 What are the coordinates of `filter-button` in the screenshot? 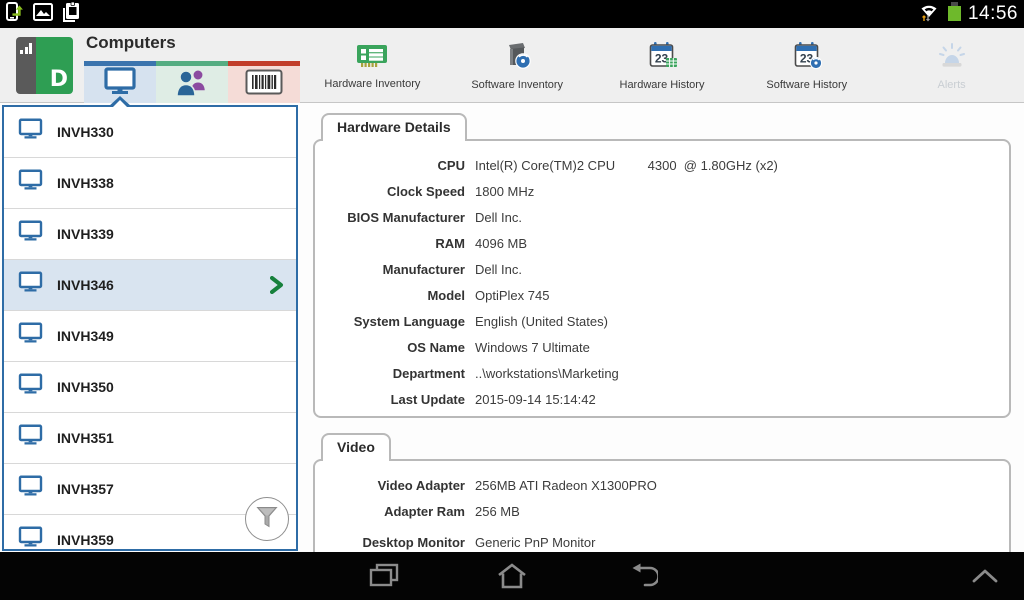 It's located at (267, 519).